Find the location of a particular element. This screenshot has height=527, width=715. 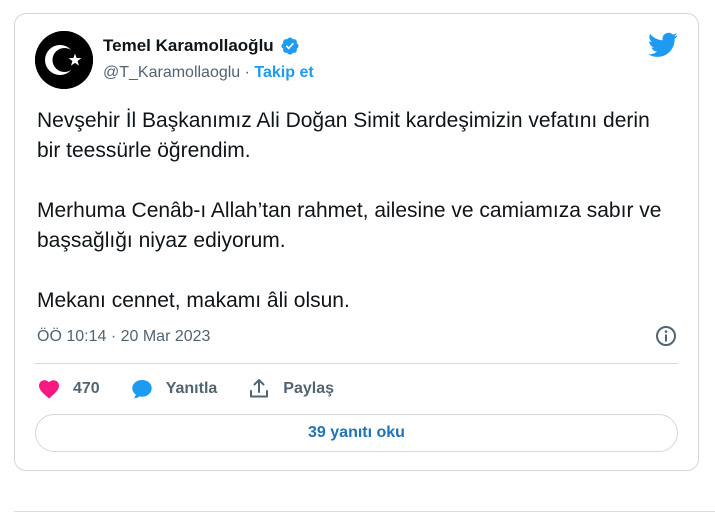

share-upload-icon is located at coordinates (259, 388).